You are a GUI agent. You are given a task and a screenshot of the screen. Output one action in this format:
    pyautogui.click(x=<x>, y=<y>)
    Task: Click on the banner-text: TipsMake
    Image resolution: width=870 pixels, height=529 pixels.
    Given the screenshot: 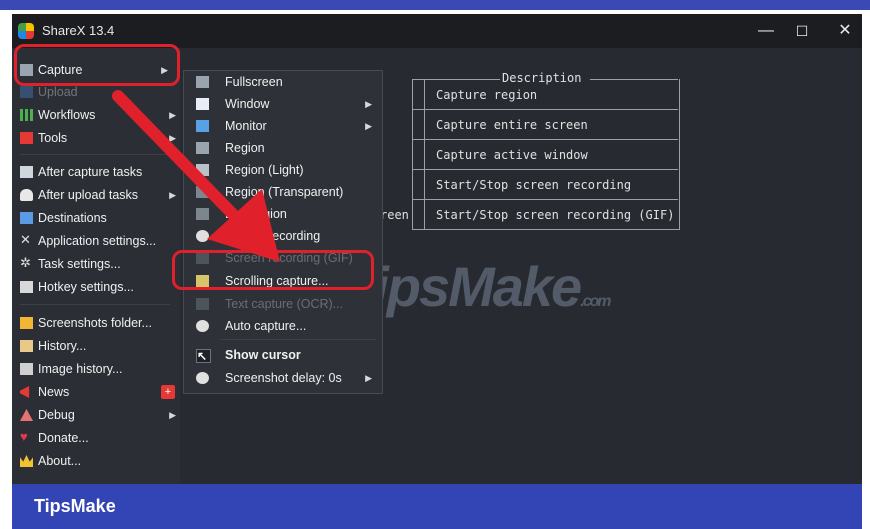 What is the action you would take?
    pyautogui.click(x=75, y=506)
    